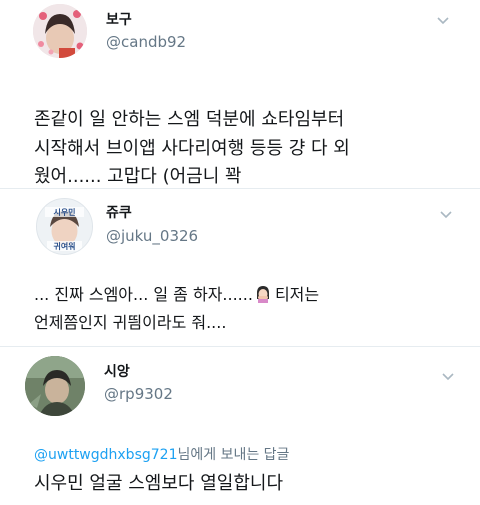 The width and height of the screenshot is (480, 505). What do you see at coordinates (64, 212) in the screenshot?
I see `avatar-caption-top: 시우민` at bounding box center [64, 212].